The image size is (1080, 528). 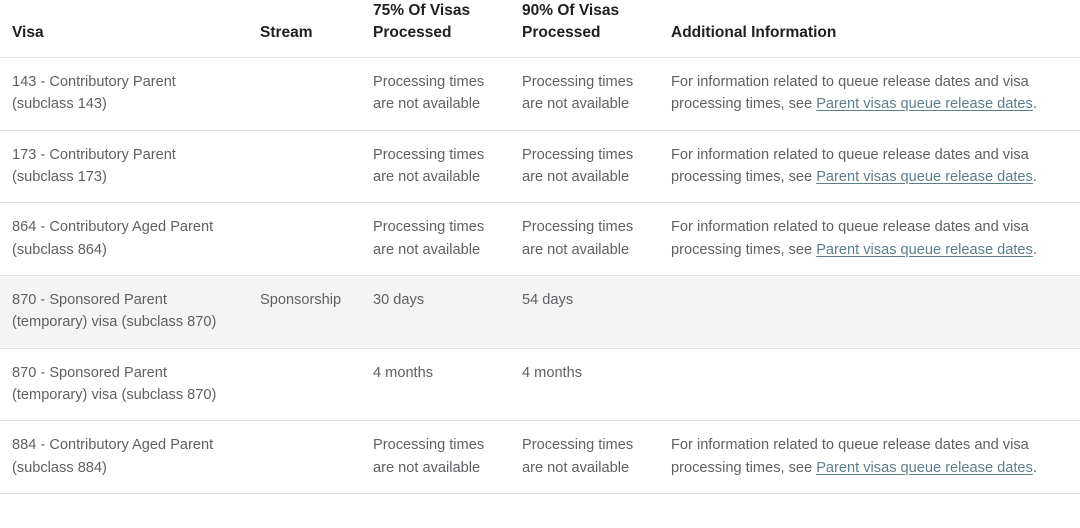 I want to click on cell-75-percent-processed: 30 days, so click(x=436, y=312).